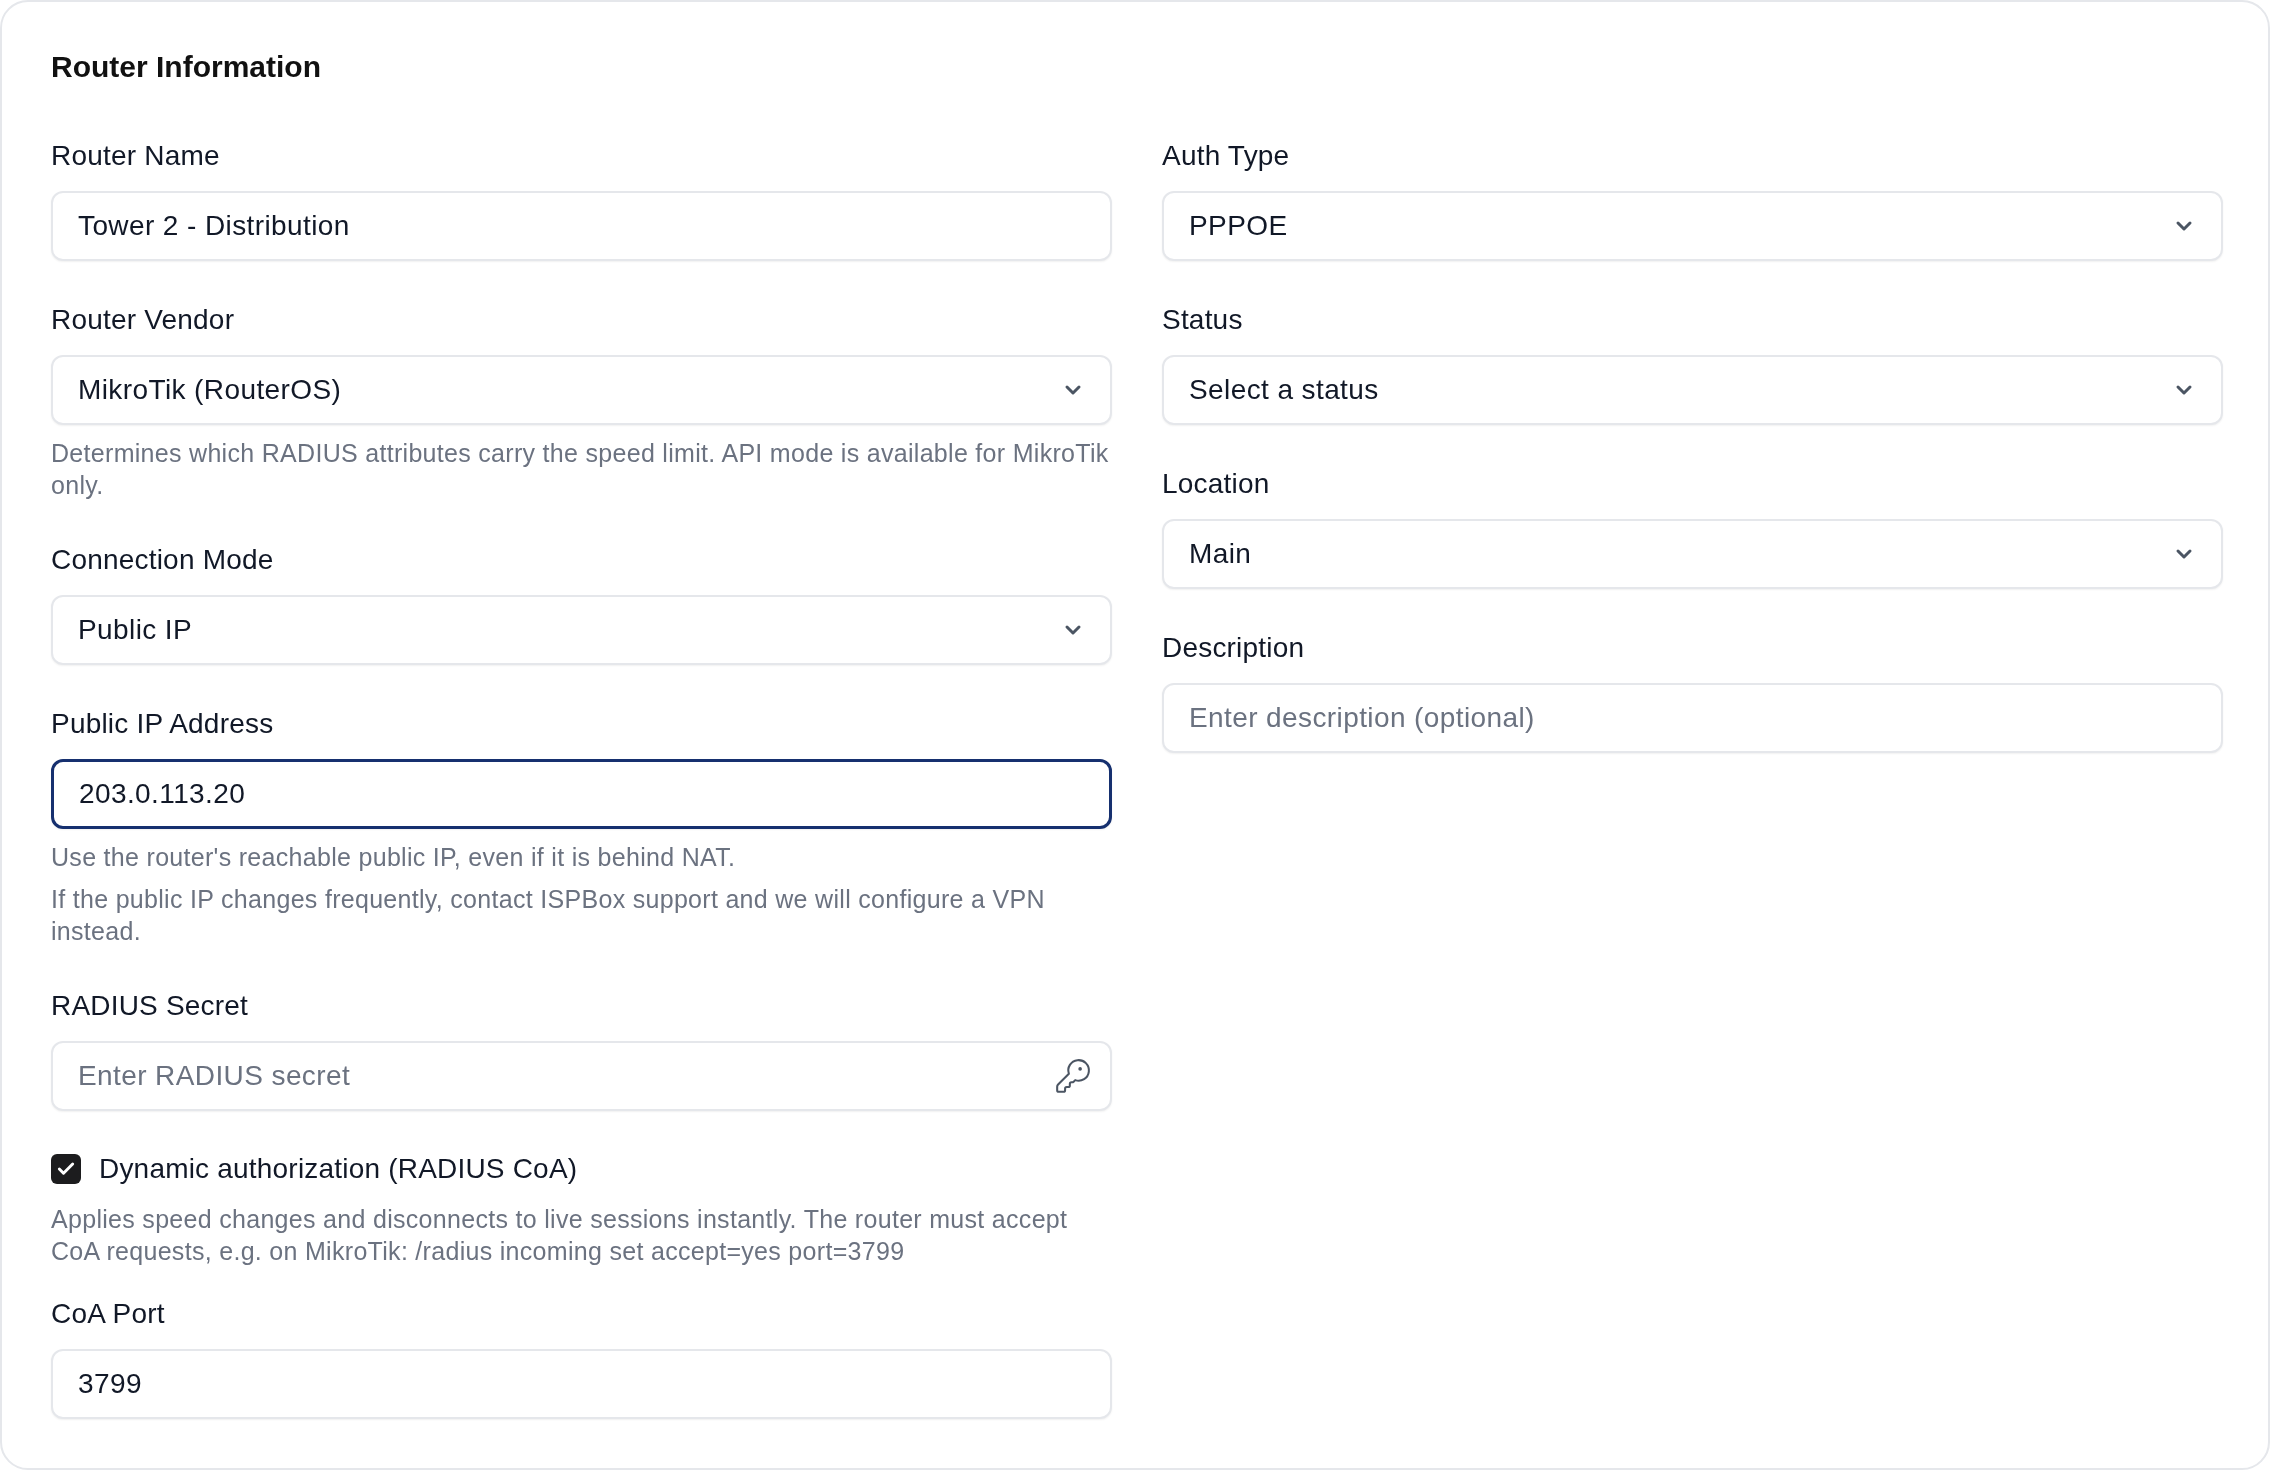 Image resolution: width=2272 pixels, height=1472 pixels. What do you see at coordinates (580, 469) in the screenshot?
I see `help-text: Determines which RADIUS attributes carry the speed limit. API mode is available for MikroTik only.` at bounding box center [580, 469].